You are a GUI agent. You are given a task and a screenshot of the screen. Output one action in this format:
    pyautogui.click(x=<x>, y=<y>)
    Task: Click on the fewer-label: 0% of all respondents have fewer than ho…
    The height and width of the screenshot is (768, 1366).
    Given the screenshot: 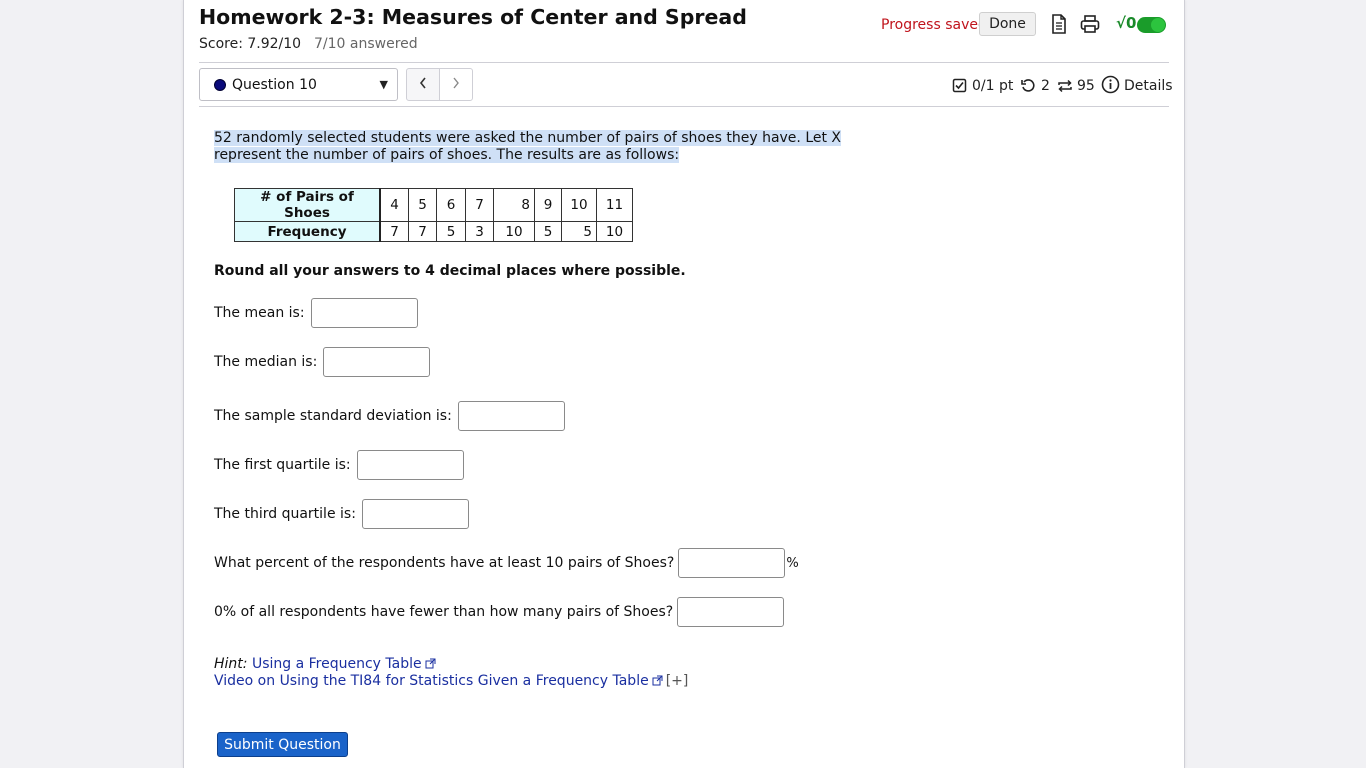 What is the action you would take?
    pyautogui.click(x=444, y=612)
    